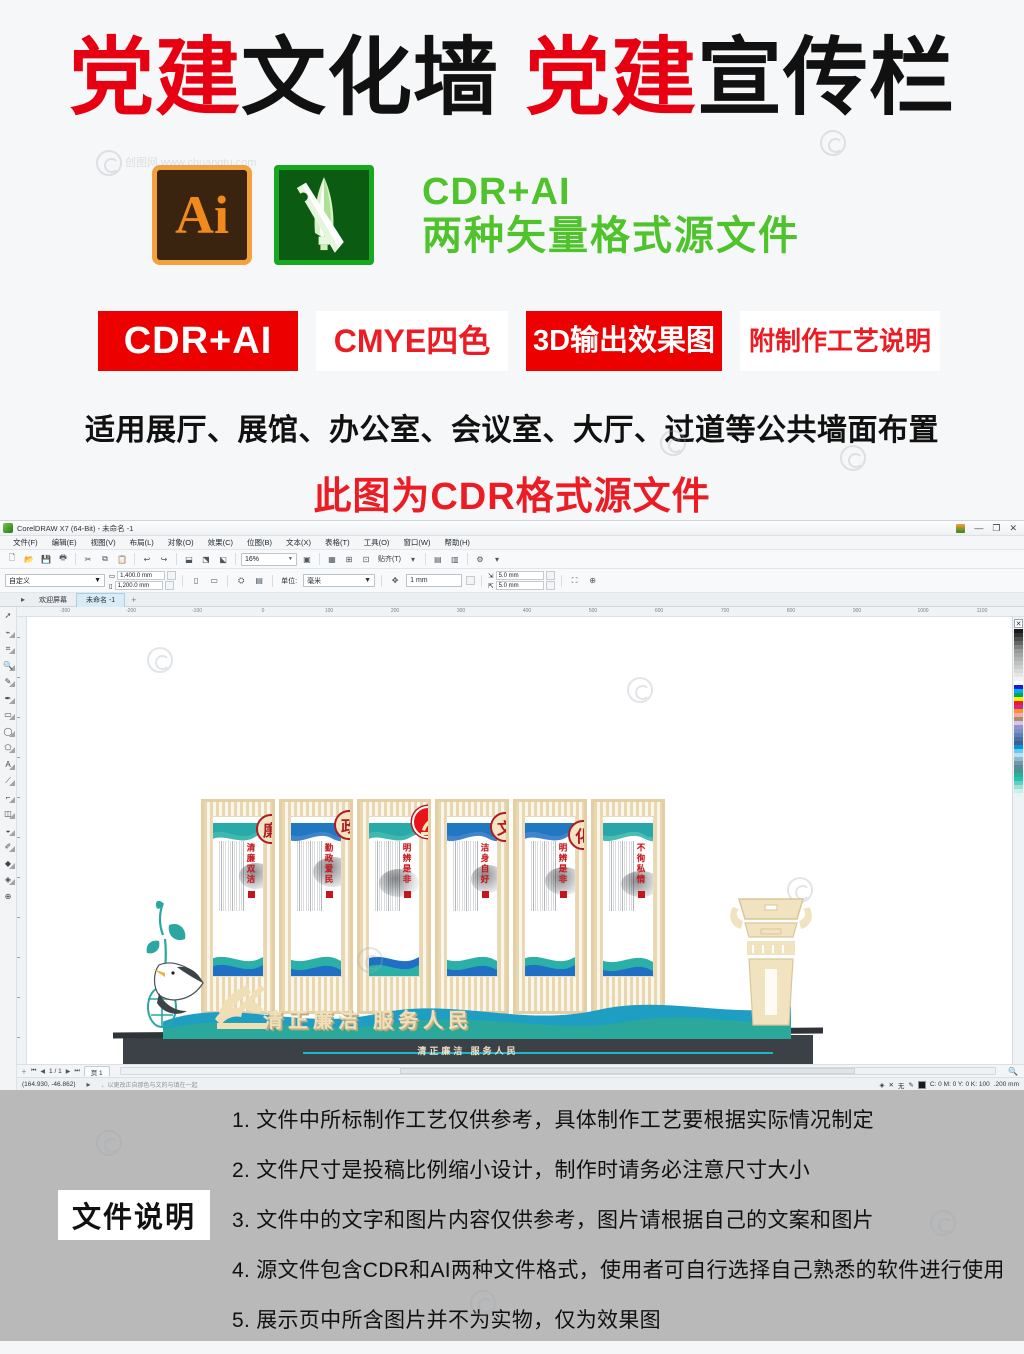 This screenshot has width=1024, height=1354. What do you see at coordinates (996, 528) in the screenshot?
I see `restore-button: ❐` at bounding box center [996, 528].